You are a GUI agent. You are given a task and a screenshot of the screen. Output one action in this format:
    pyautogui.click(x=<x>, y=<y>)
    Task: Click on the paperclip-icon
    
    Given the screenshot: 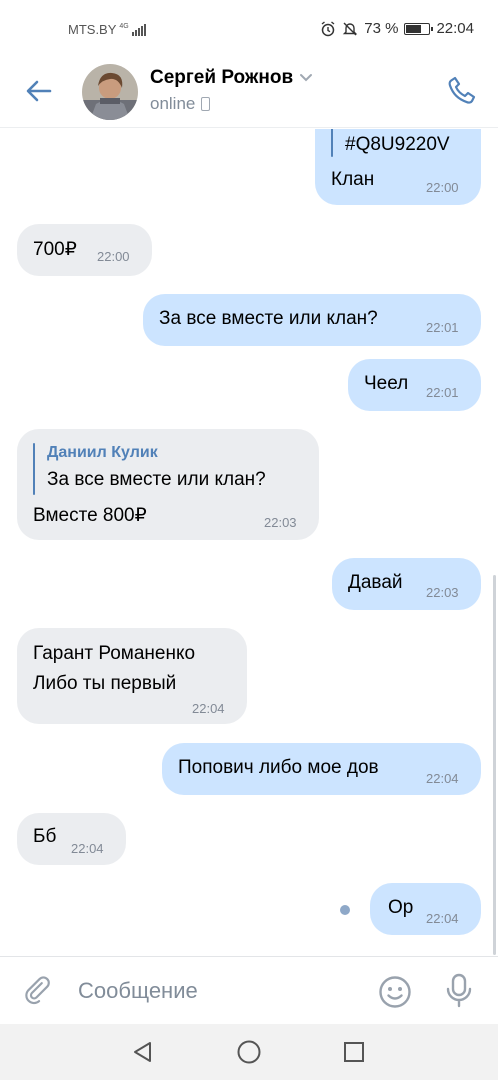 What is the action you would take?
    pyautogui.click(x=37, y=990)
    